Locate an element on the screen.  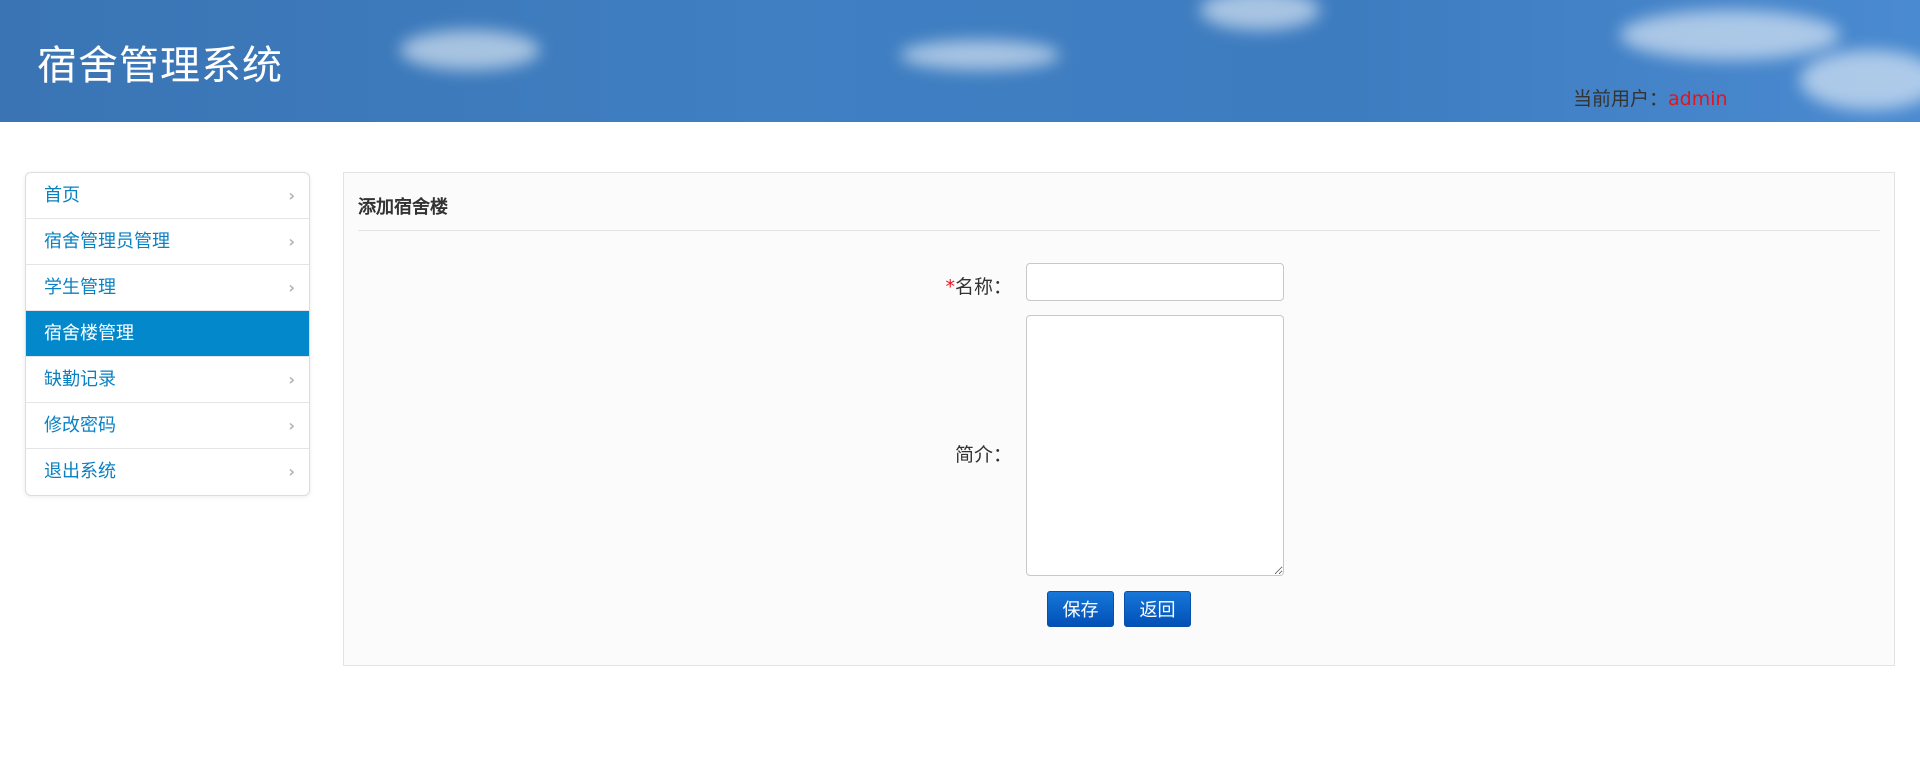
save-button: 保存 is located at coordinates (1080, 609).